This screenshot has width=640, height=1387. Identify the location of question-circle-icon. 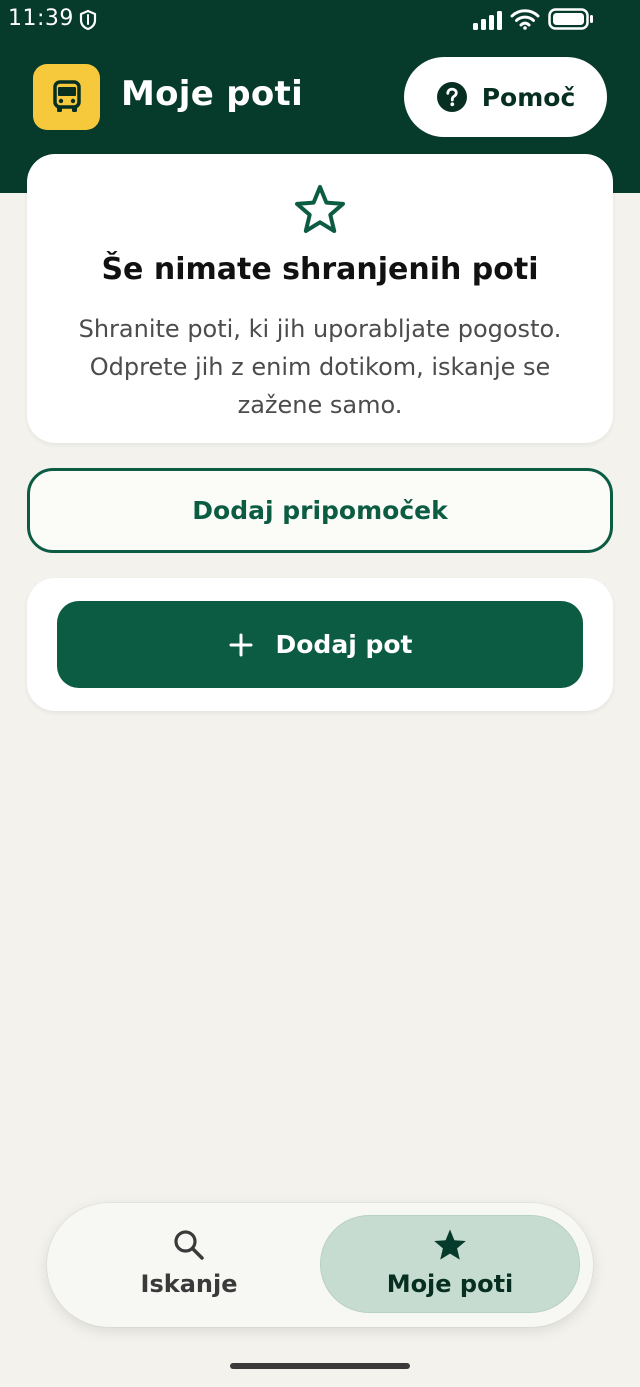
(451, 97).